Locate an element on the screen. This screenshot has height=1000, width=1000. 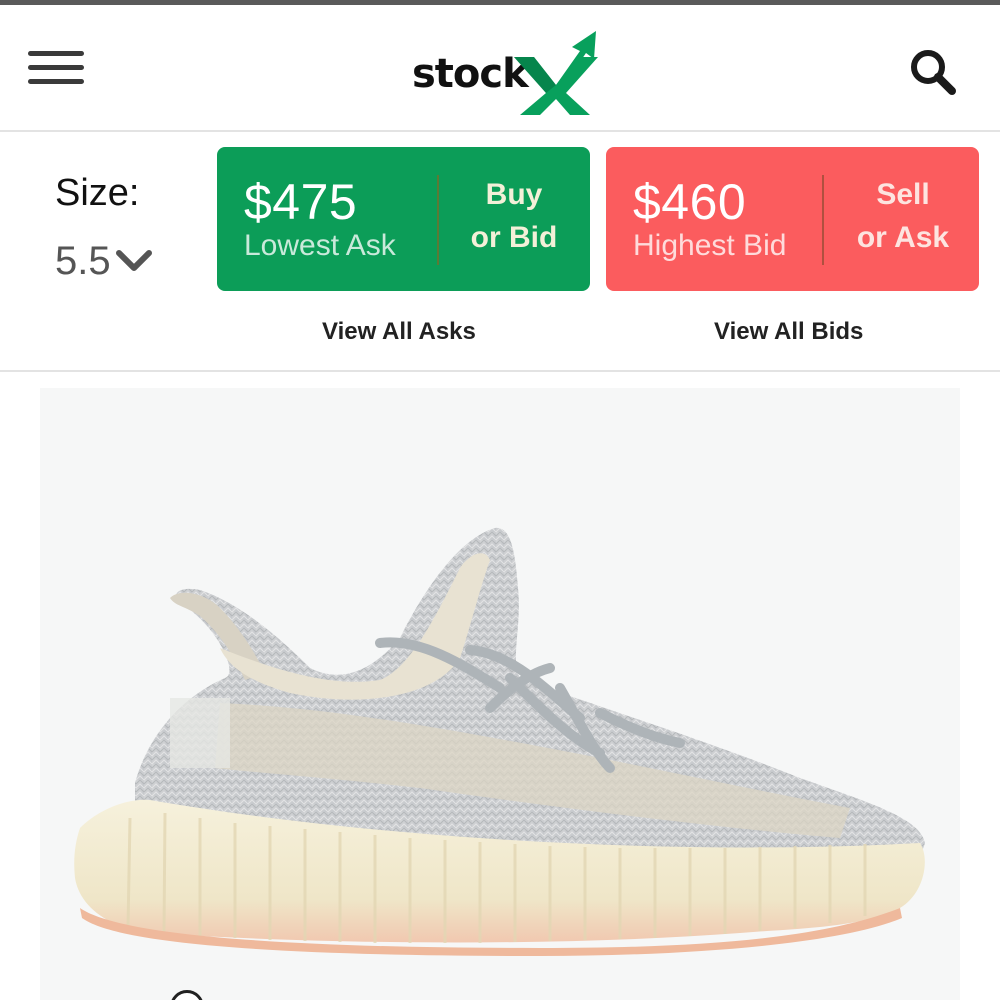
view-all-asks-link: View All Asks is located at coordinates (399, 332).